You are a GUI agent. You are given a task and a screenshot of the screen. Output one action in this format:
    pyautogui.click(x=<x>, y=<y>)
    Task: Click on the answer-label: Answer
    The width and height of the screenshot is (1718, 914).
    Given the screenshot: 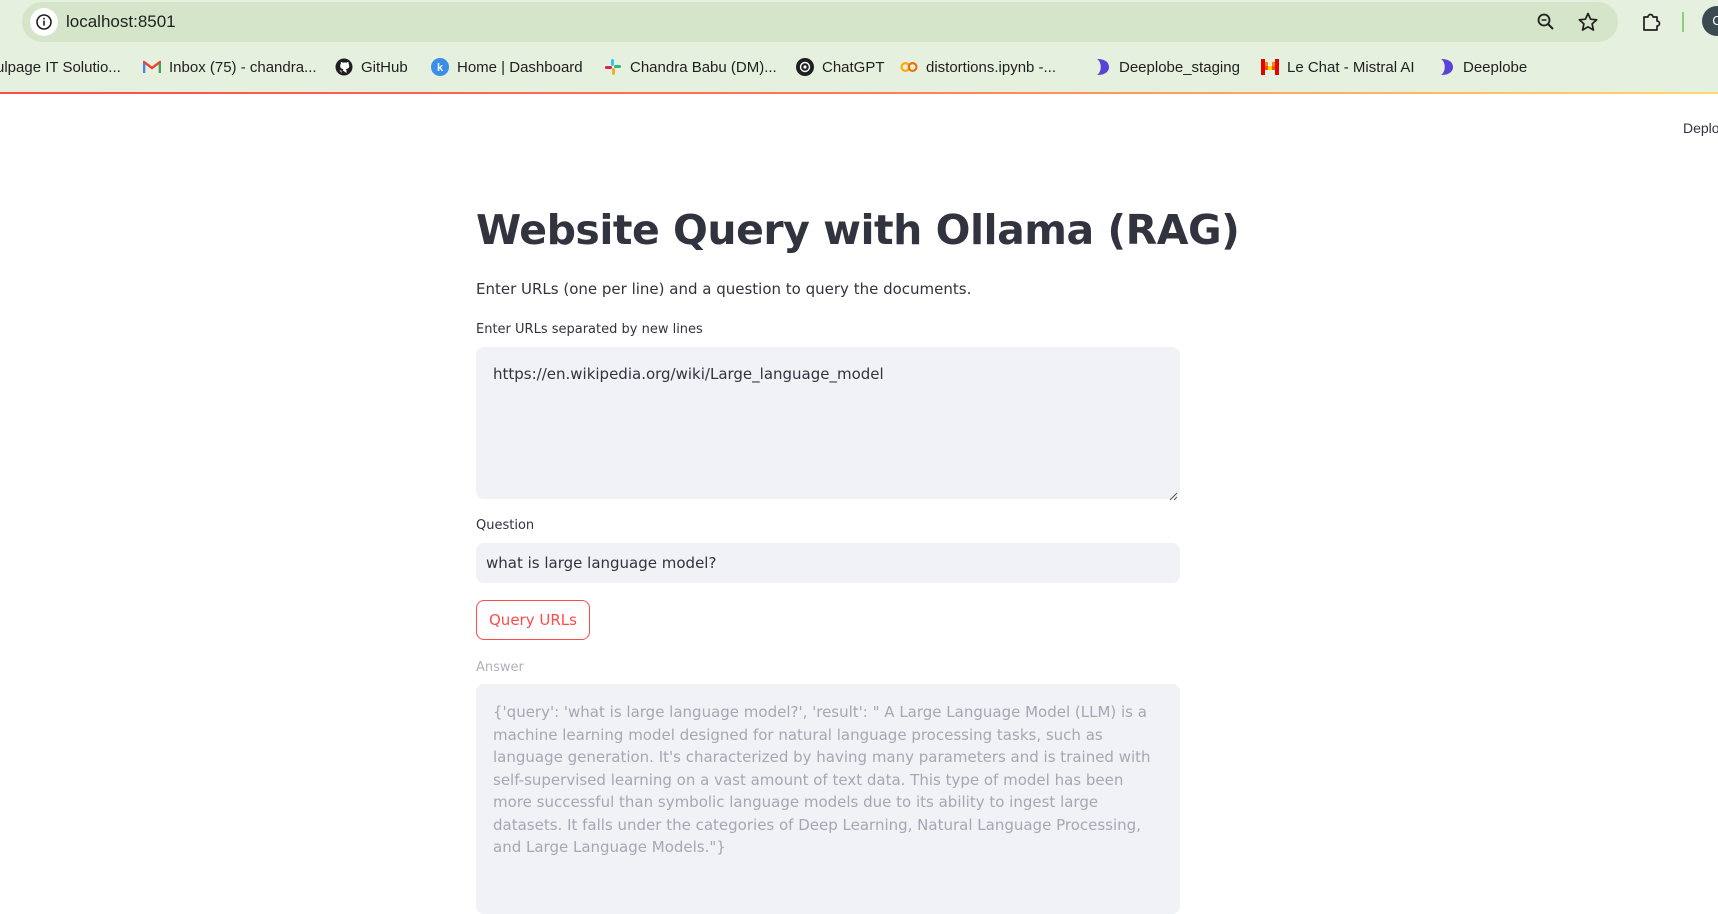 What is the action you would take?
    pyautogui.click(x=500, y=667)
    